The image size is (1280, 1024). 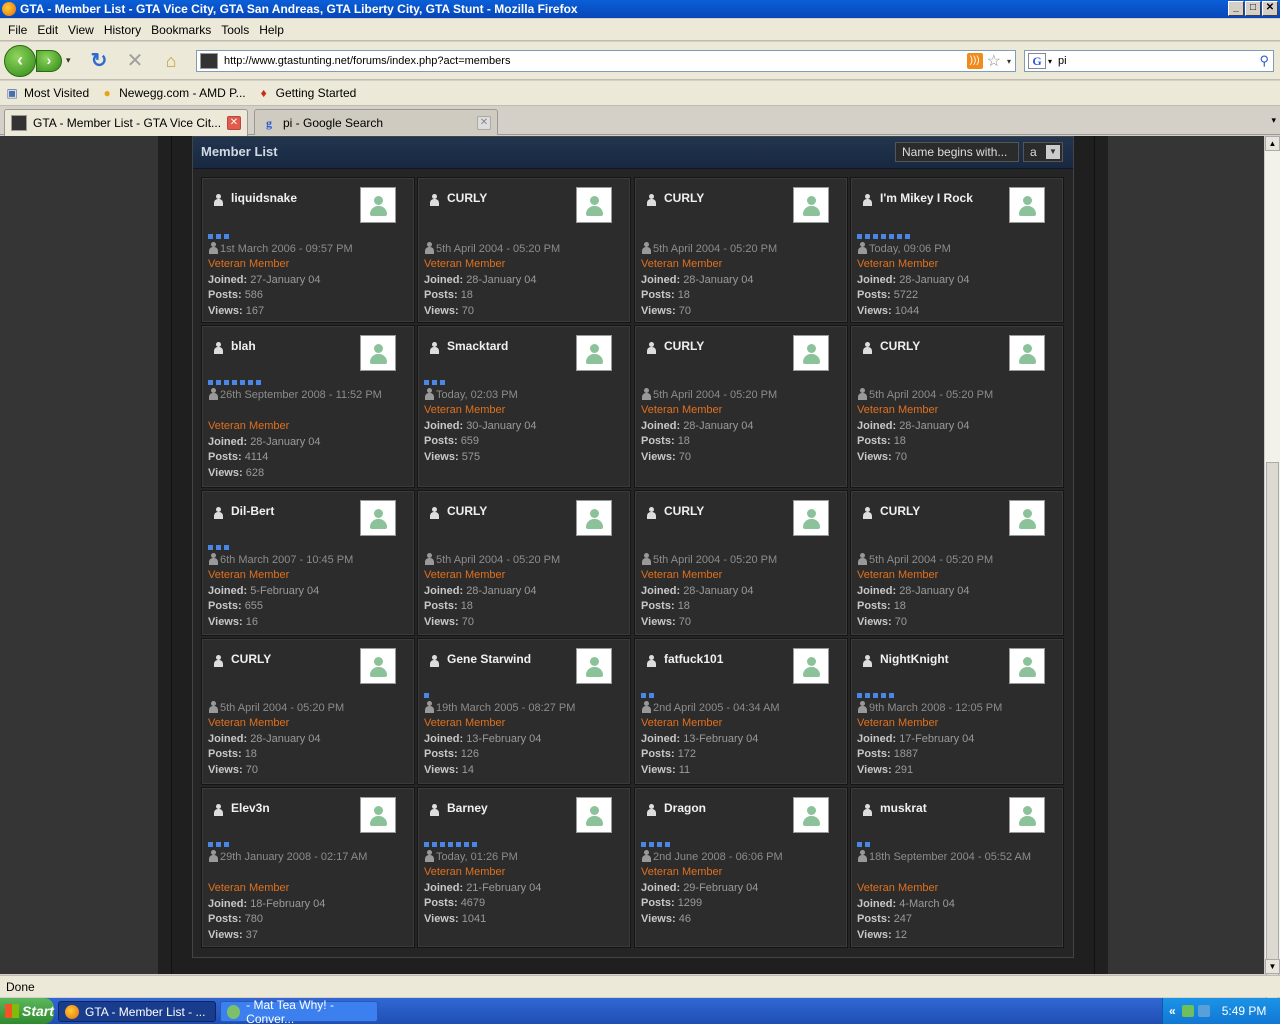 What do you see at coordinates (477, 346) in the screenshot?
I see `member-name-link: Smacktard` at bounding box center [477, 346].